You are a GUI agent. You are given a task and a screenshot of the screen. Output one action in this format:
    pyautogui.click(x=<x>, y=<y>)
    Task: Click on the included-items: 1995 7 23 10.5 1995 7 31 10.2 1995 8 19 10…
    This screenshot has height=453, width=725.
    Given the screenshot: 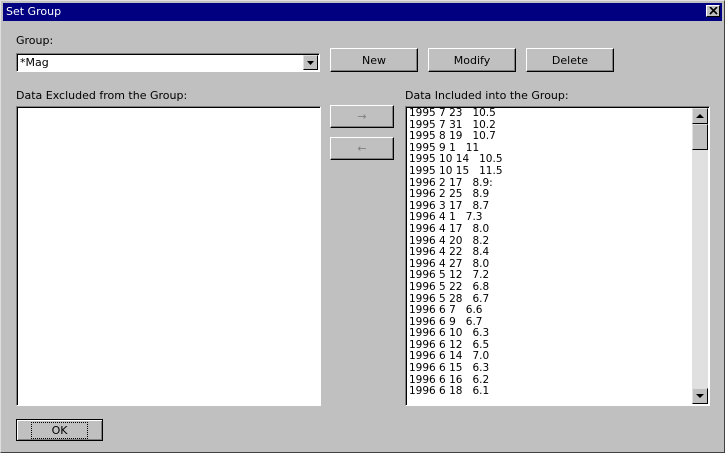 What is the action you would take?
    pyautogui.click(x=456, y=252)
    